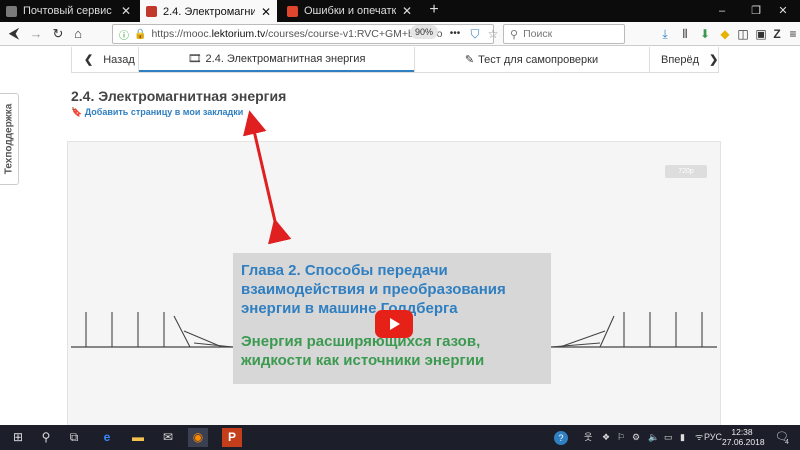 The image size is (800, 450). Describe the element at coordinates (179, 96) in the screenshot. I see `page-title: 2.4. Электромагнитная энергия` at that location.